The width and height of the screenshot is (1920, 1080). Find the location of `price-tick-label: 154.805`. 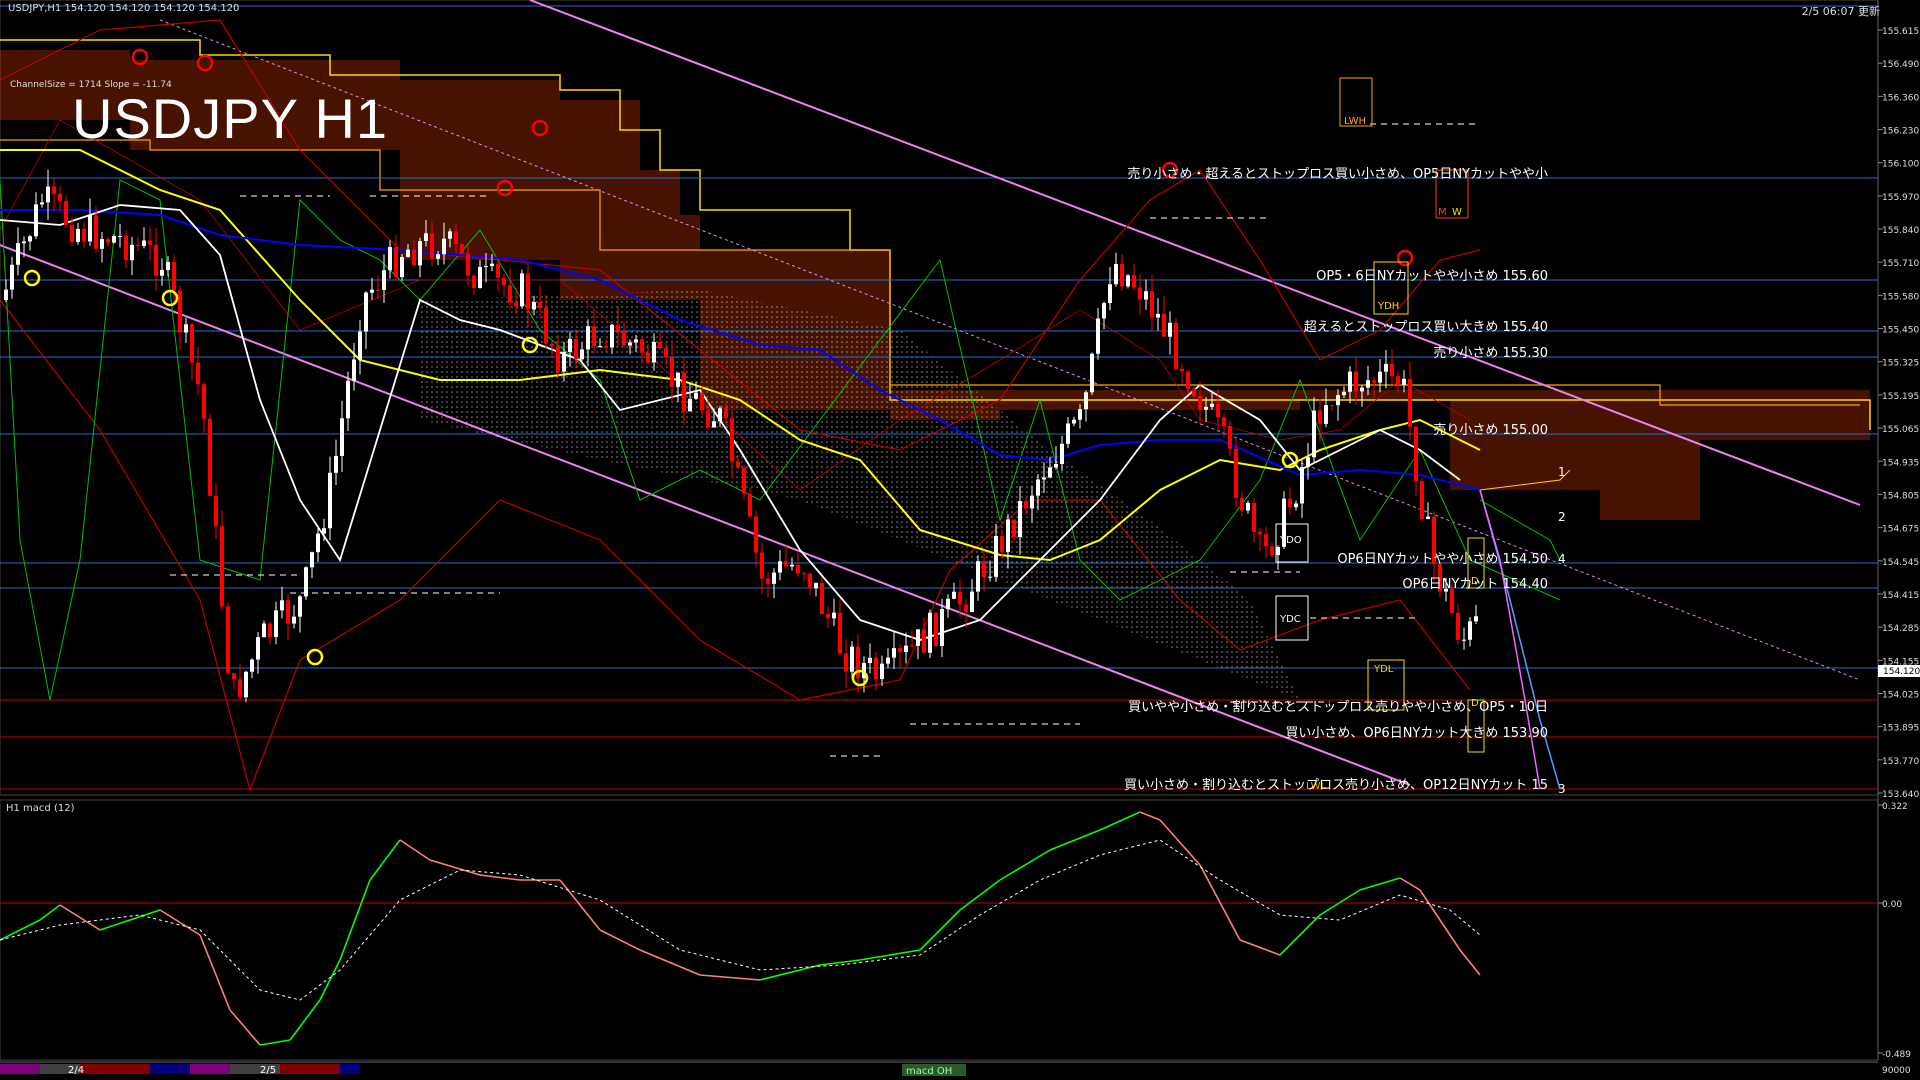

price-tick-label: 154.805 is located at coordinates (1900, 496).